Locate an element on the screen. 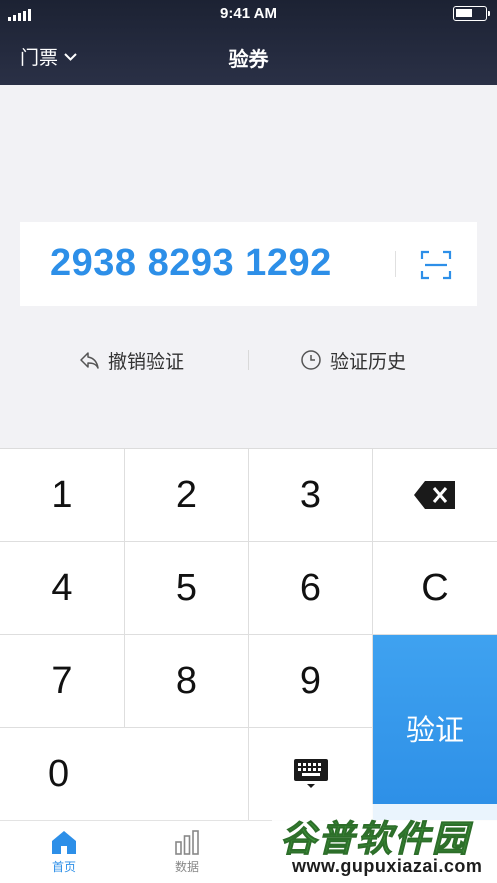 Image resolution: width=497 pixels, height=883 pixels. key-5: 5 is located at coordinates (187, 588).